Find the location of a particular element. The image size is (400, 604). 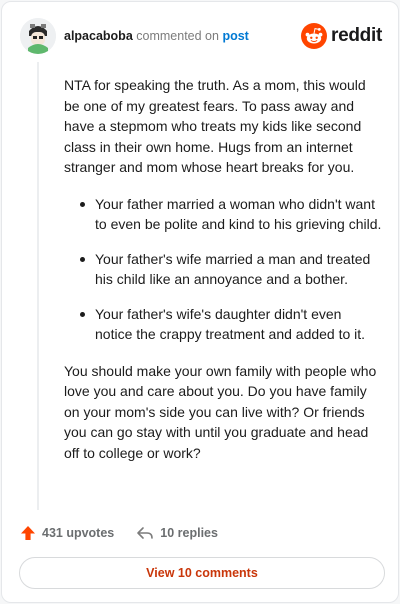

comment-header: alpacaboba commented on post reddit is located at coordinates (201, 36).